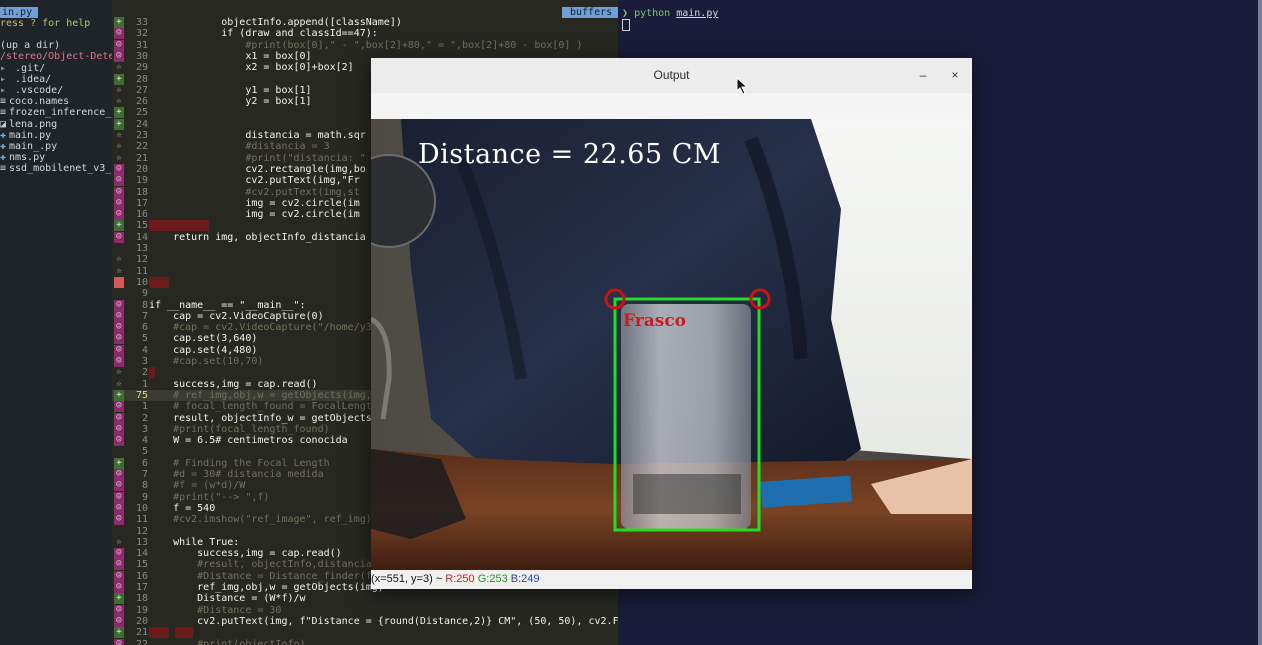  I want to click on tree-entry-label: /stereo/Object-Dete, so click(56, 57).